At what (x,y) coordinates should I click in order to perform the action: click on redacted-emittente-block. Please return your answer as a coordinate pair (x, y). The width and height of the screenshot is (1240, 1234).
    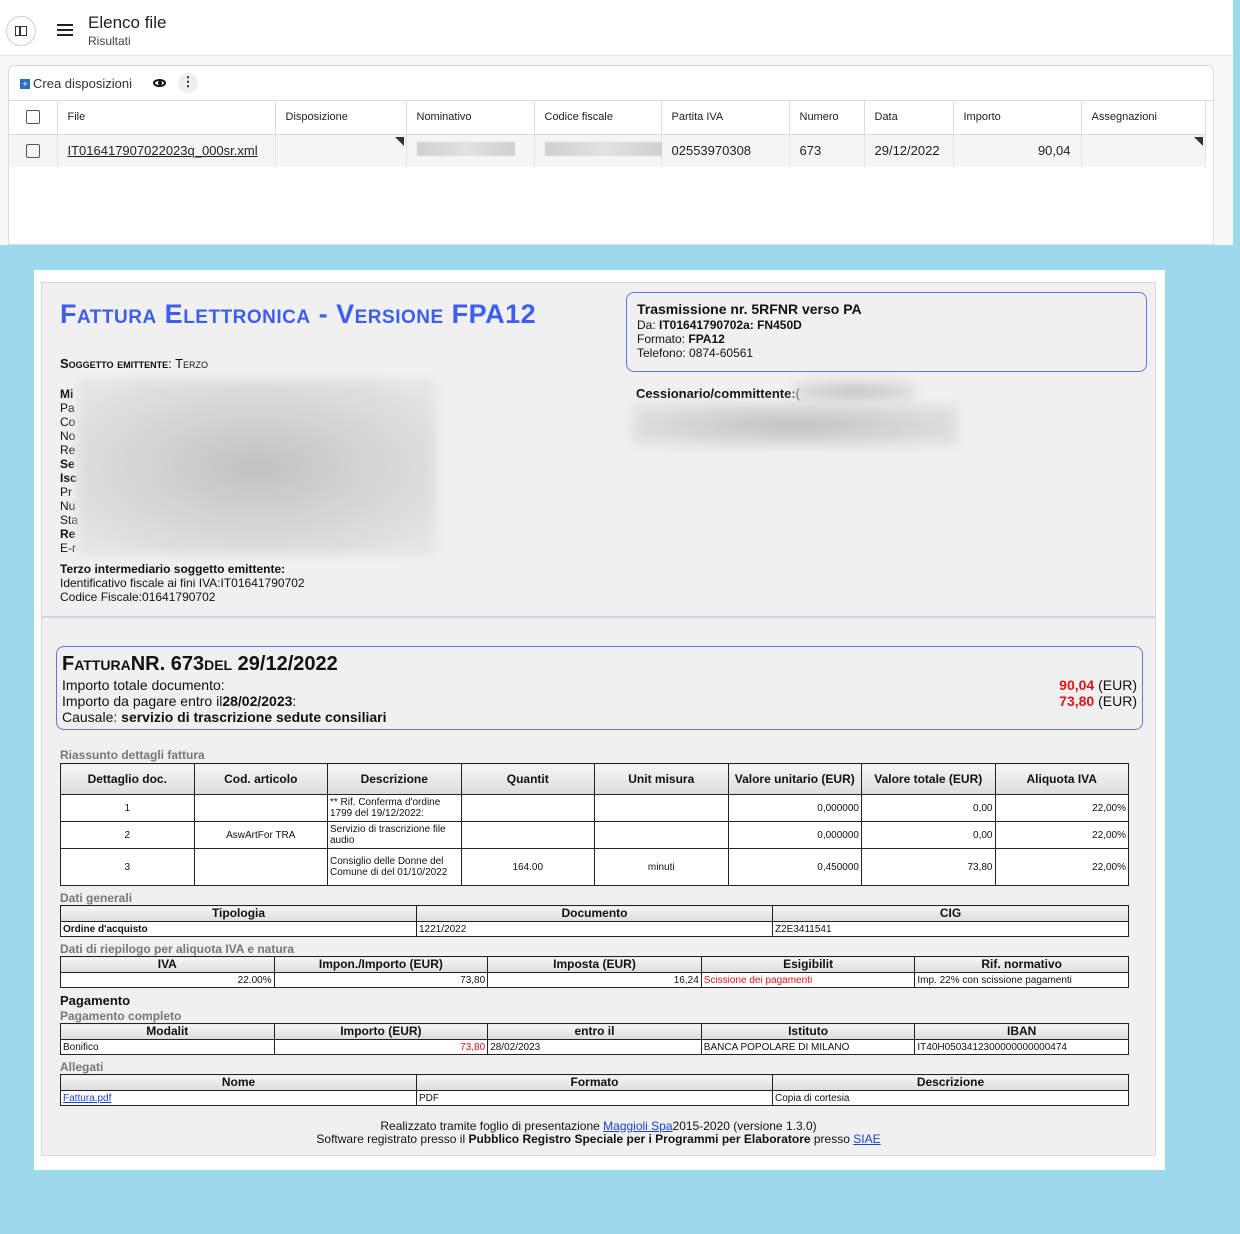
    Looking at the image, I should click on (256, 467).